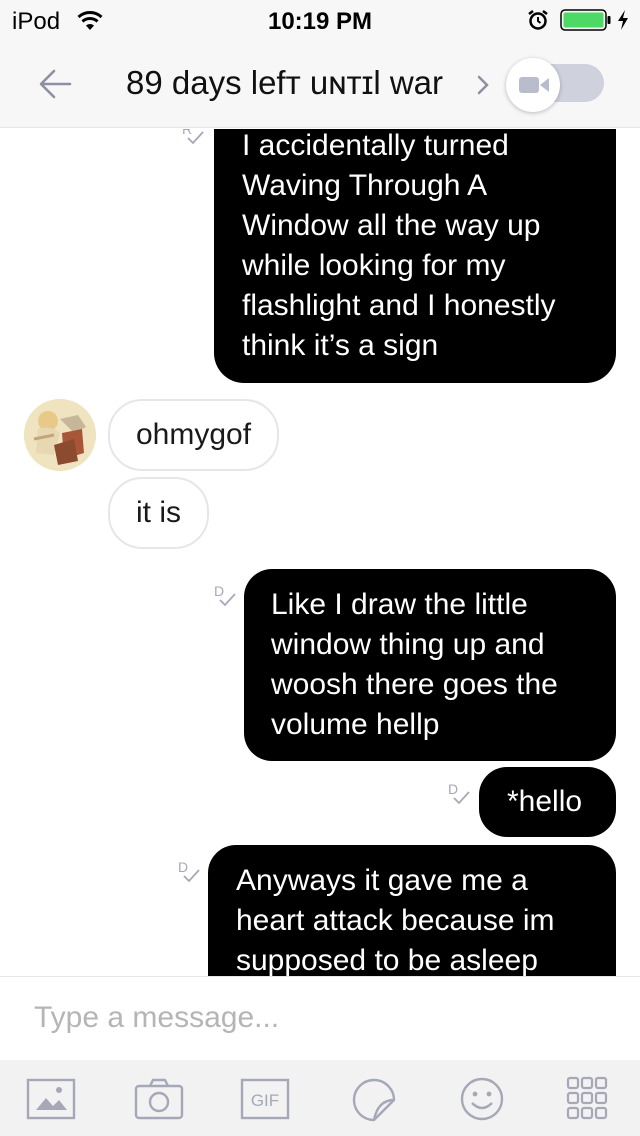 The width and height of the screenshot is (640, 1136). Describe the element at coordinates (374, 265) in the screenshot. I see `message-text-line: while looking for my` at that location.